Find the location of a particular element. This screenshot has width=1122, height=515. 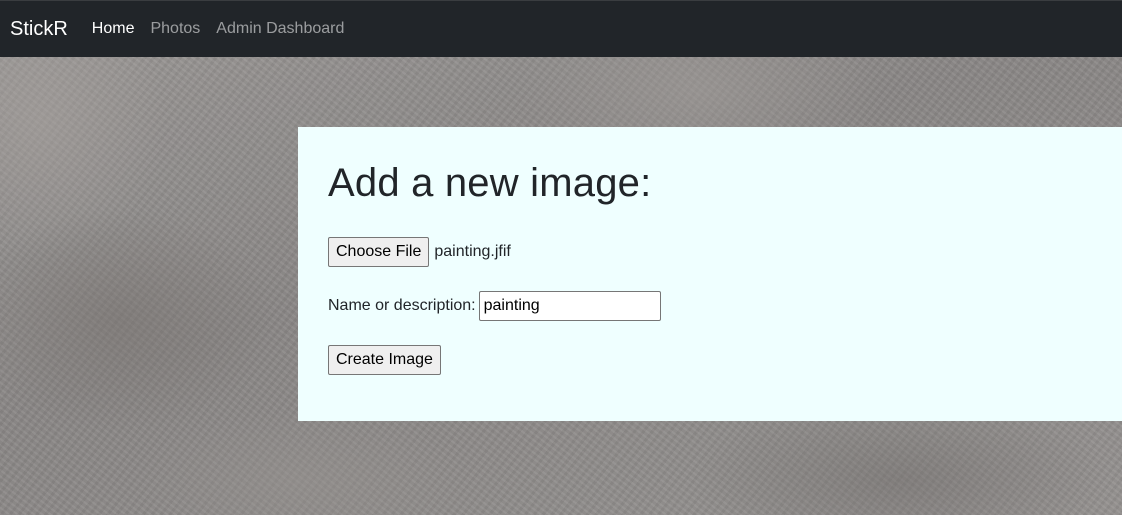

name-label: Name or description: is located at coordinates (402, 305).